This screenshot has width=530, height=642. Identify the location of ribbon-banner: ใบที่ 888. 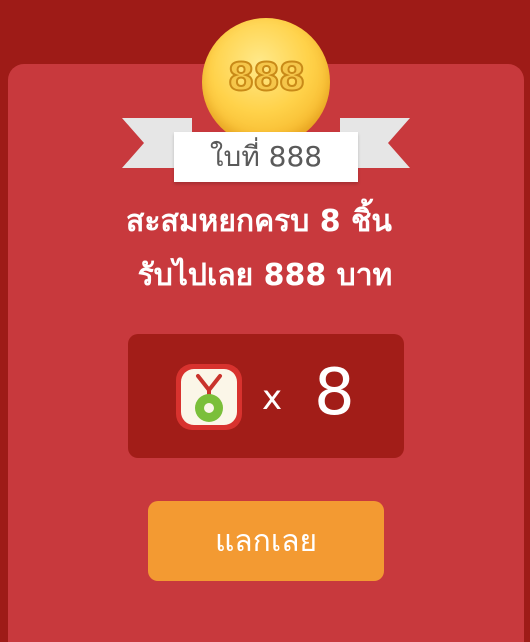
(266, 150).